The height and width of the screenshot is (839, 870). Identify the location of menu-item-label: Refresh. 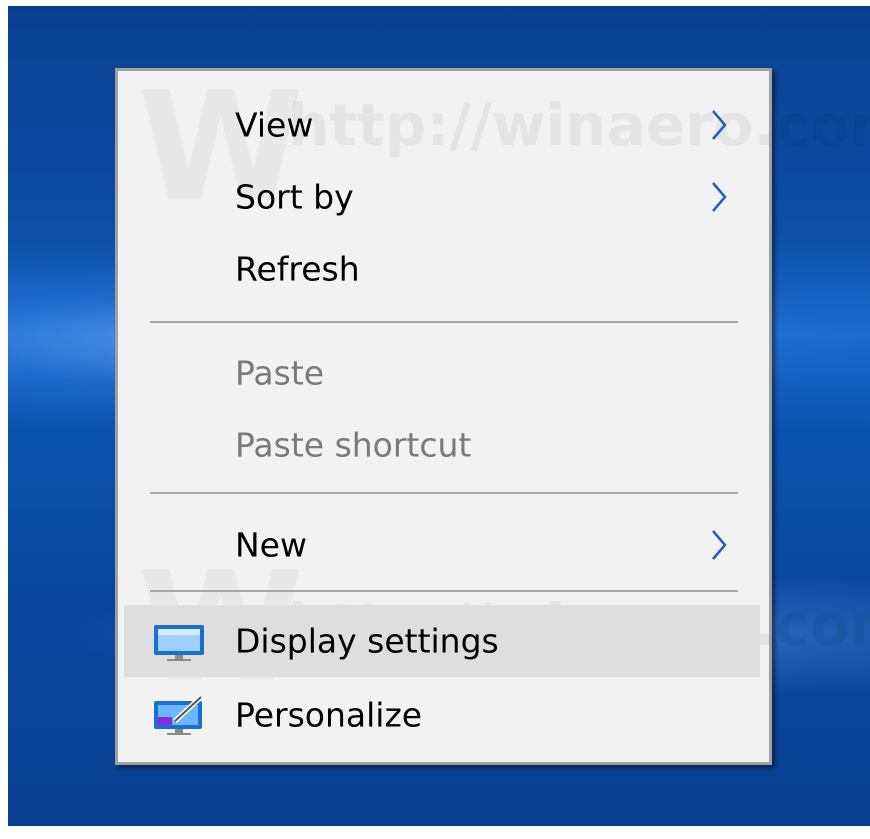
(297, 269).